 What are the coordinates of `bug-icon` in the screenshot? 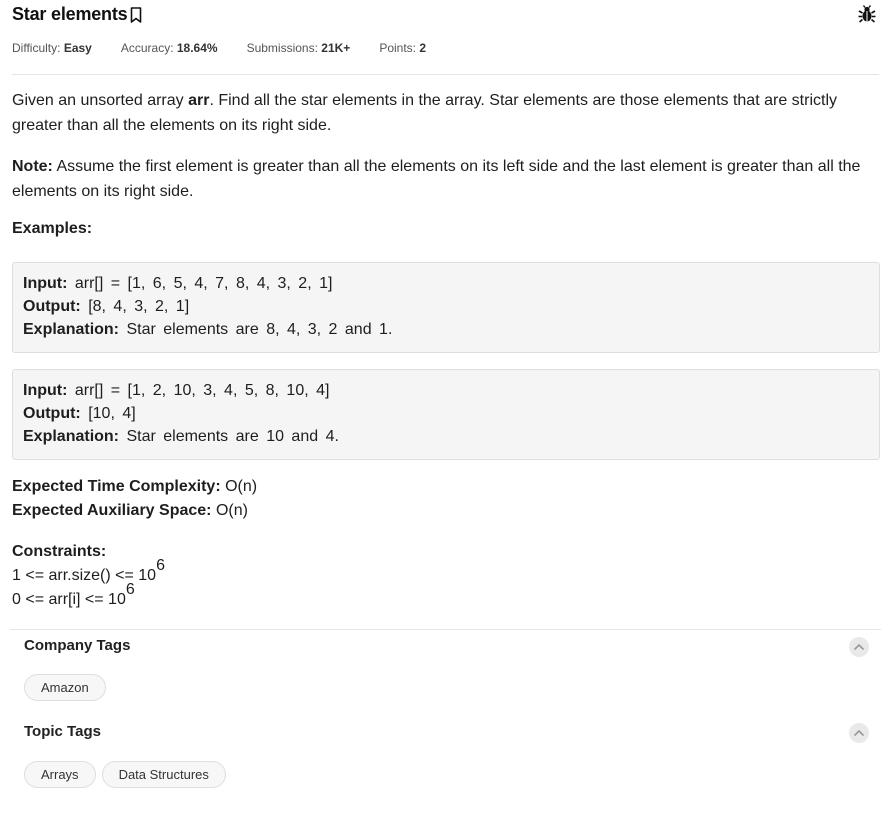 It's located at (867, 14).